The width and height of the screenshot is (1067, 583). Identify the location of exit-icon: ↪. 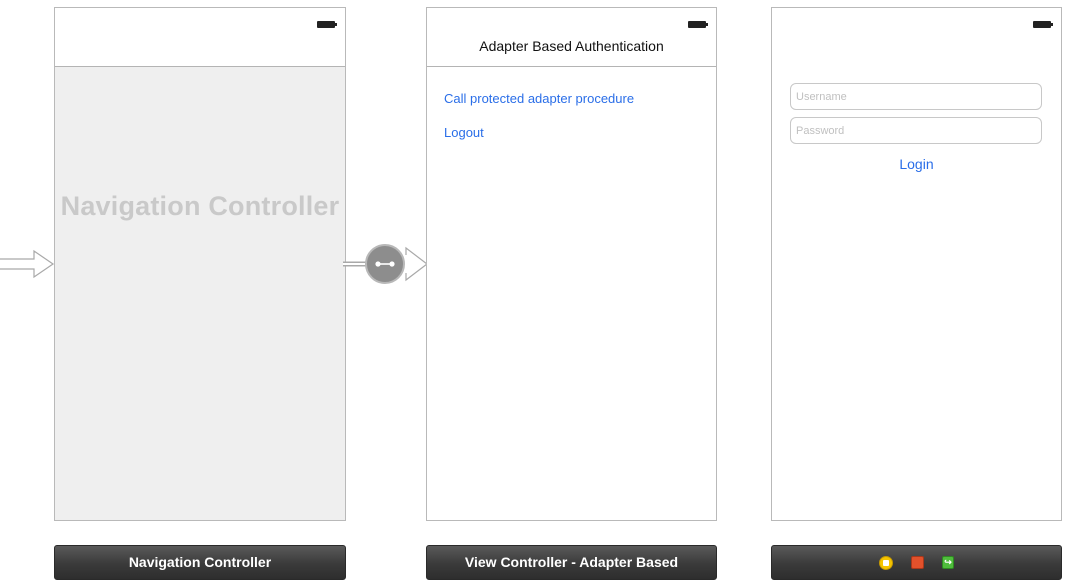
(948, 562).